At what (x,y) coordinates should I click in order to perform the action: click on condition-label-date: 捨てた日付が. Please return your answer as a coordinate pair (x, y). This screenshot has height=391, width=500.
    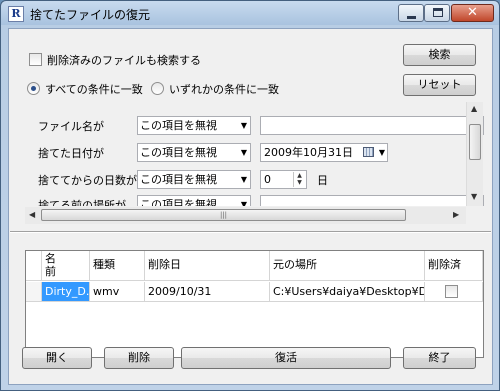
    Looking at the image, I should click on (71, 153).